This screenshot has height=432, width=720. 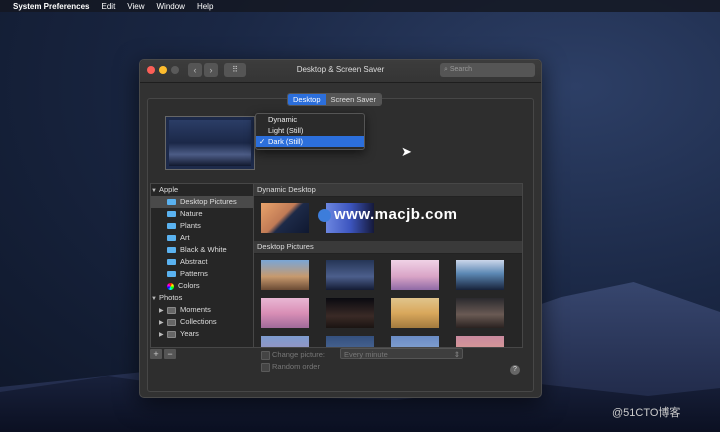 I want to click on sidebar-item-colors: Colors, so click(x=202, y=286).